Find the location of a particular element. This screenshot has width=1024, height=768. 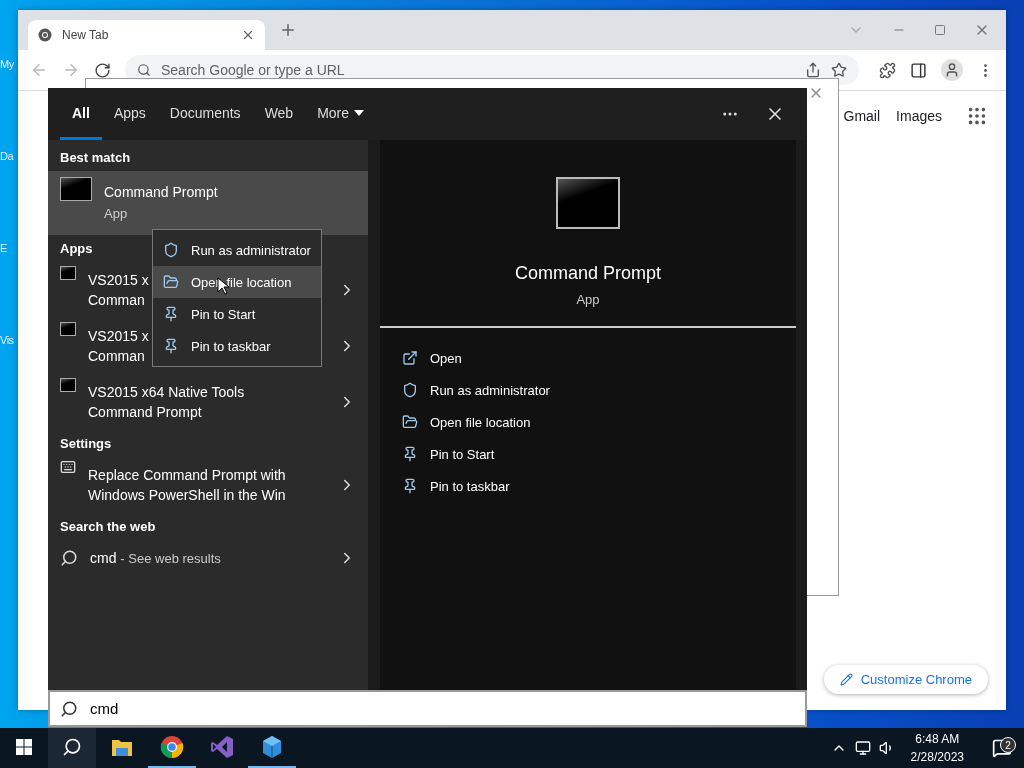

search-result: Replace Command Prompt with Windows PowerShell in the Win is located at coordinates (208, 485).